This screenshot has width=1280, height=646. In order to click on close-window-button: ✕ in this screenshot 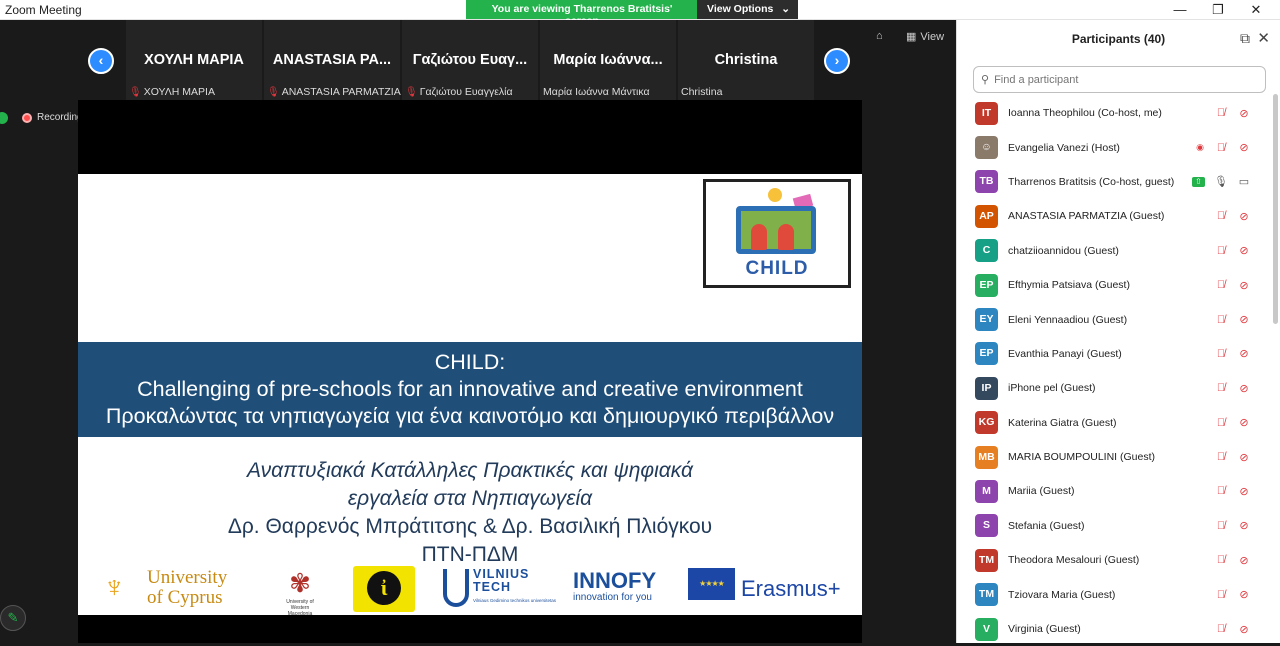, I will do `click(1256, 10)`.